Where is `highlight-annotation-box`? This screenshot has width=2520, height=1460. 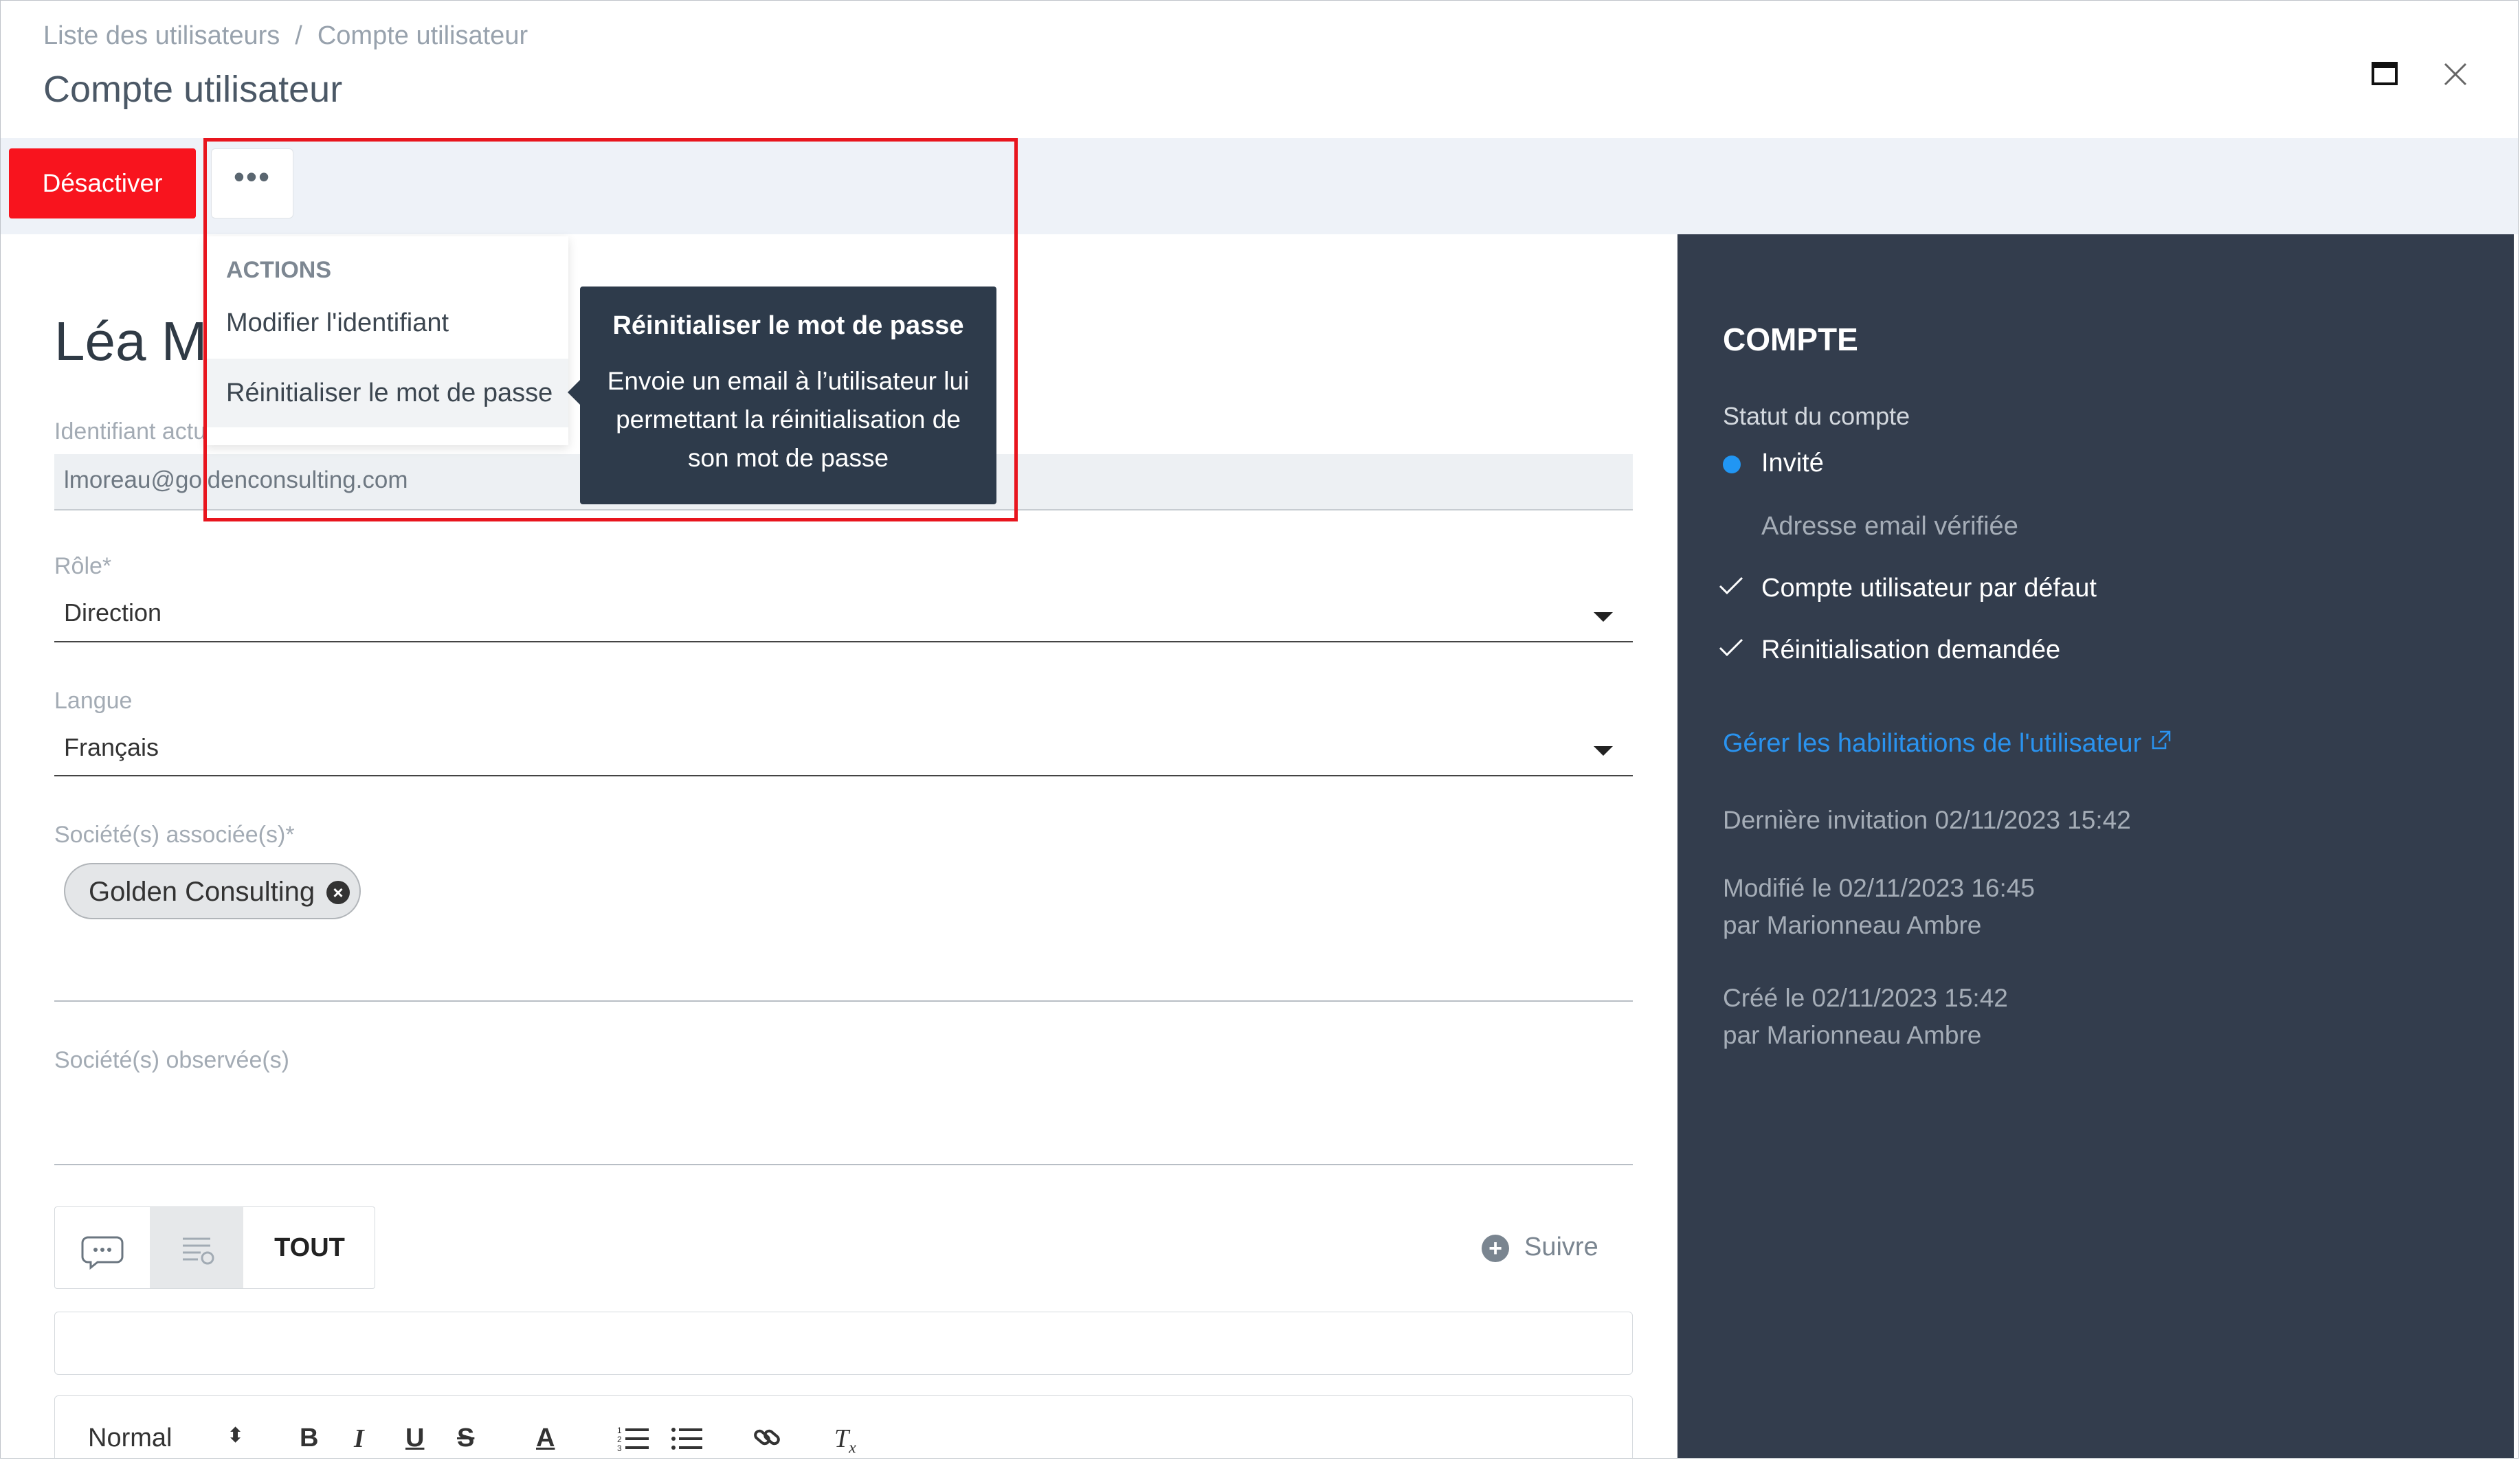
highlight-annotation-box is located at coordinates (610, 329).